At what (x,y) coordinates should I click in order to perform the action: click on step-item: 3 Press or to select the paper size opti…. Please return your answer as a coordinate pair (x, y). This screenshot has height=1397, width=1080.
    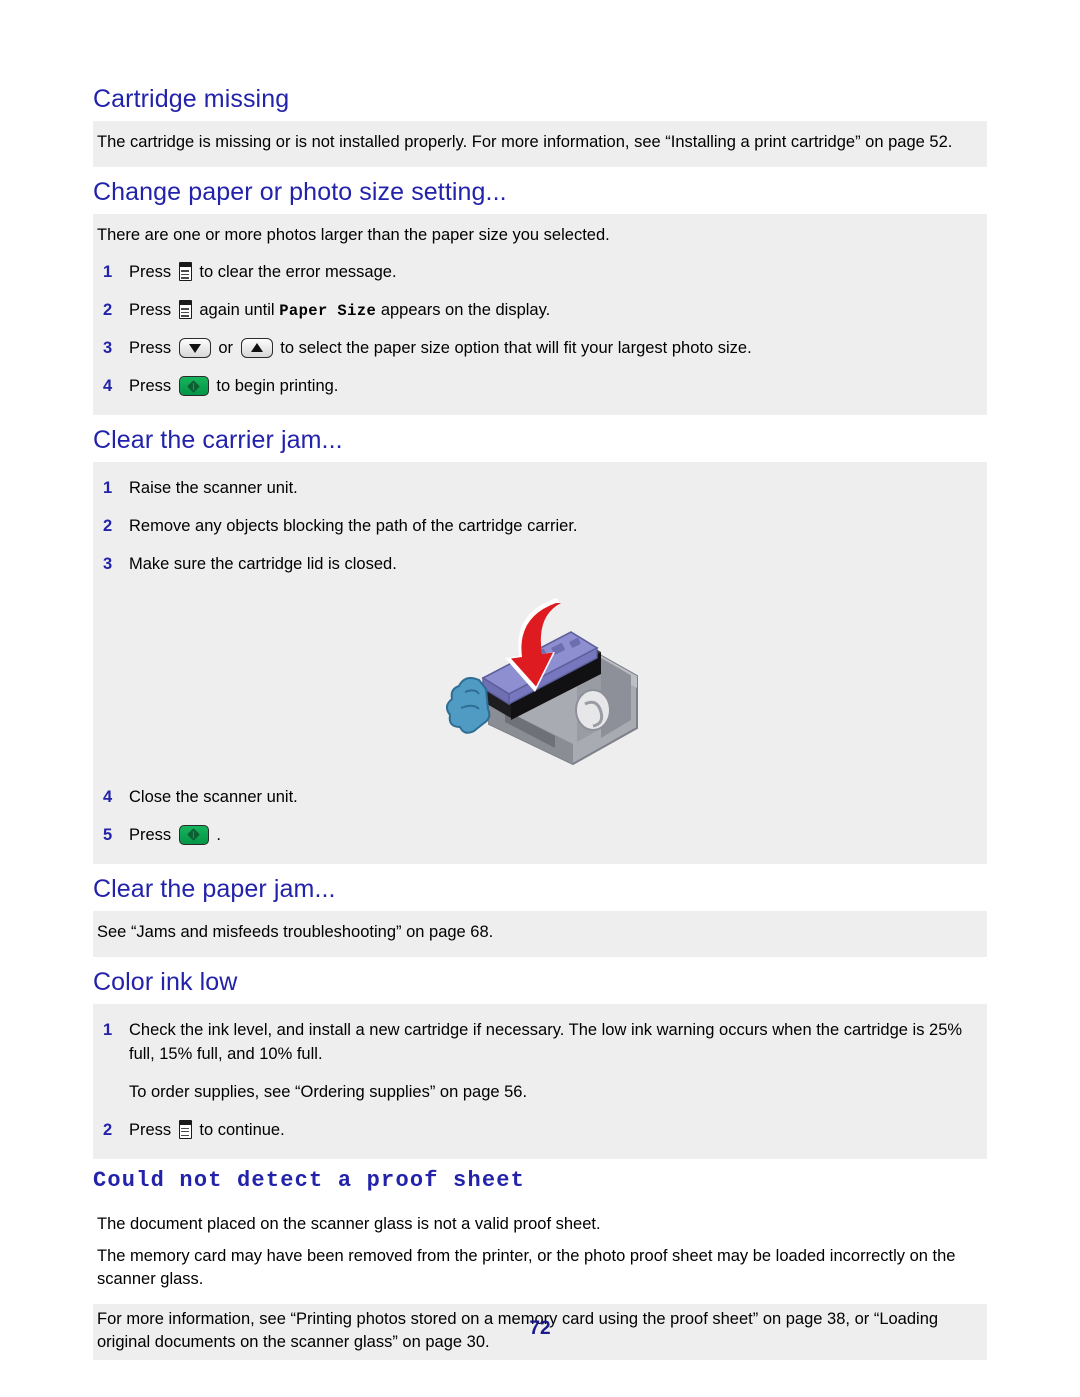
    Looking at the image, I should click on (540, 349).